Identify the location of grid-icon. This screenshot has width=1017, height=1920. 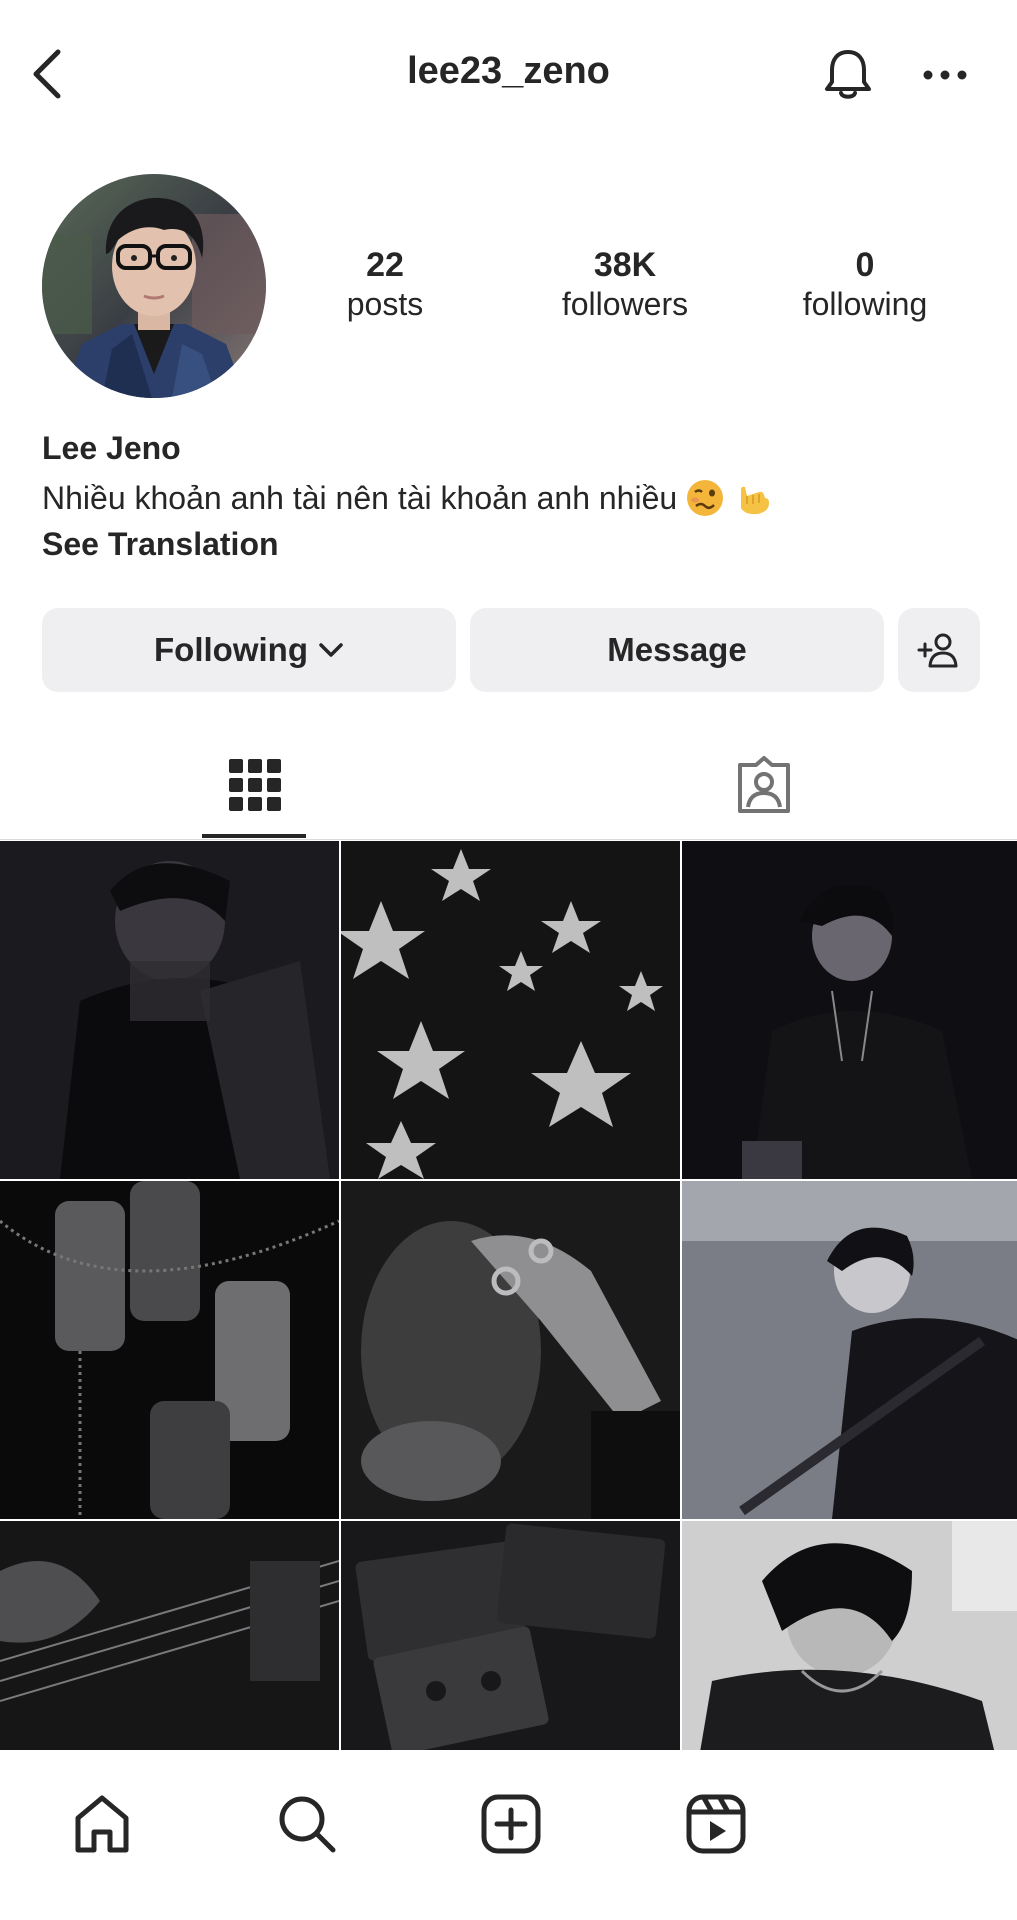
(255, 785).